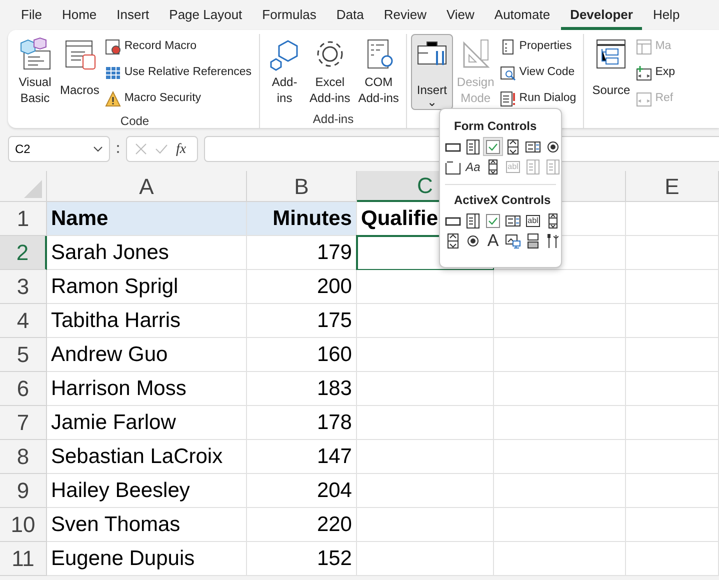 This screenshot has width=719, height=580. What do you see at coordinates (334, 321) in the screenshot?
I see `cell-text: 175` at bounding box center [334, 321].